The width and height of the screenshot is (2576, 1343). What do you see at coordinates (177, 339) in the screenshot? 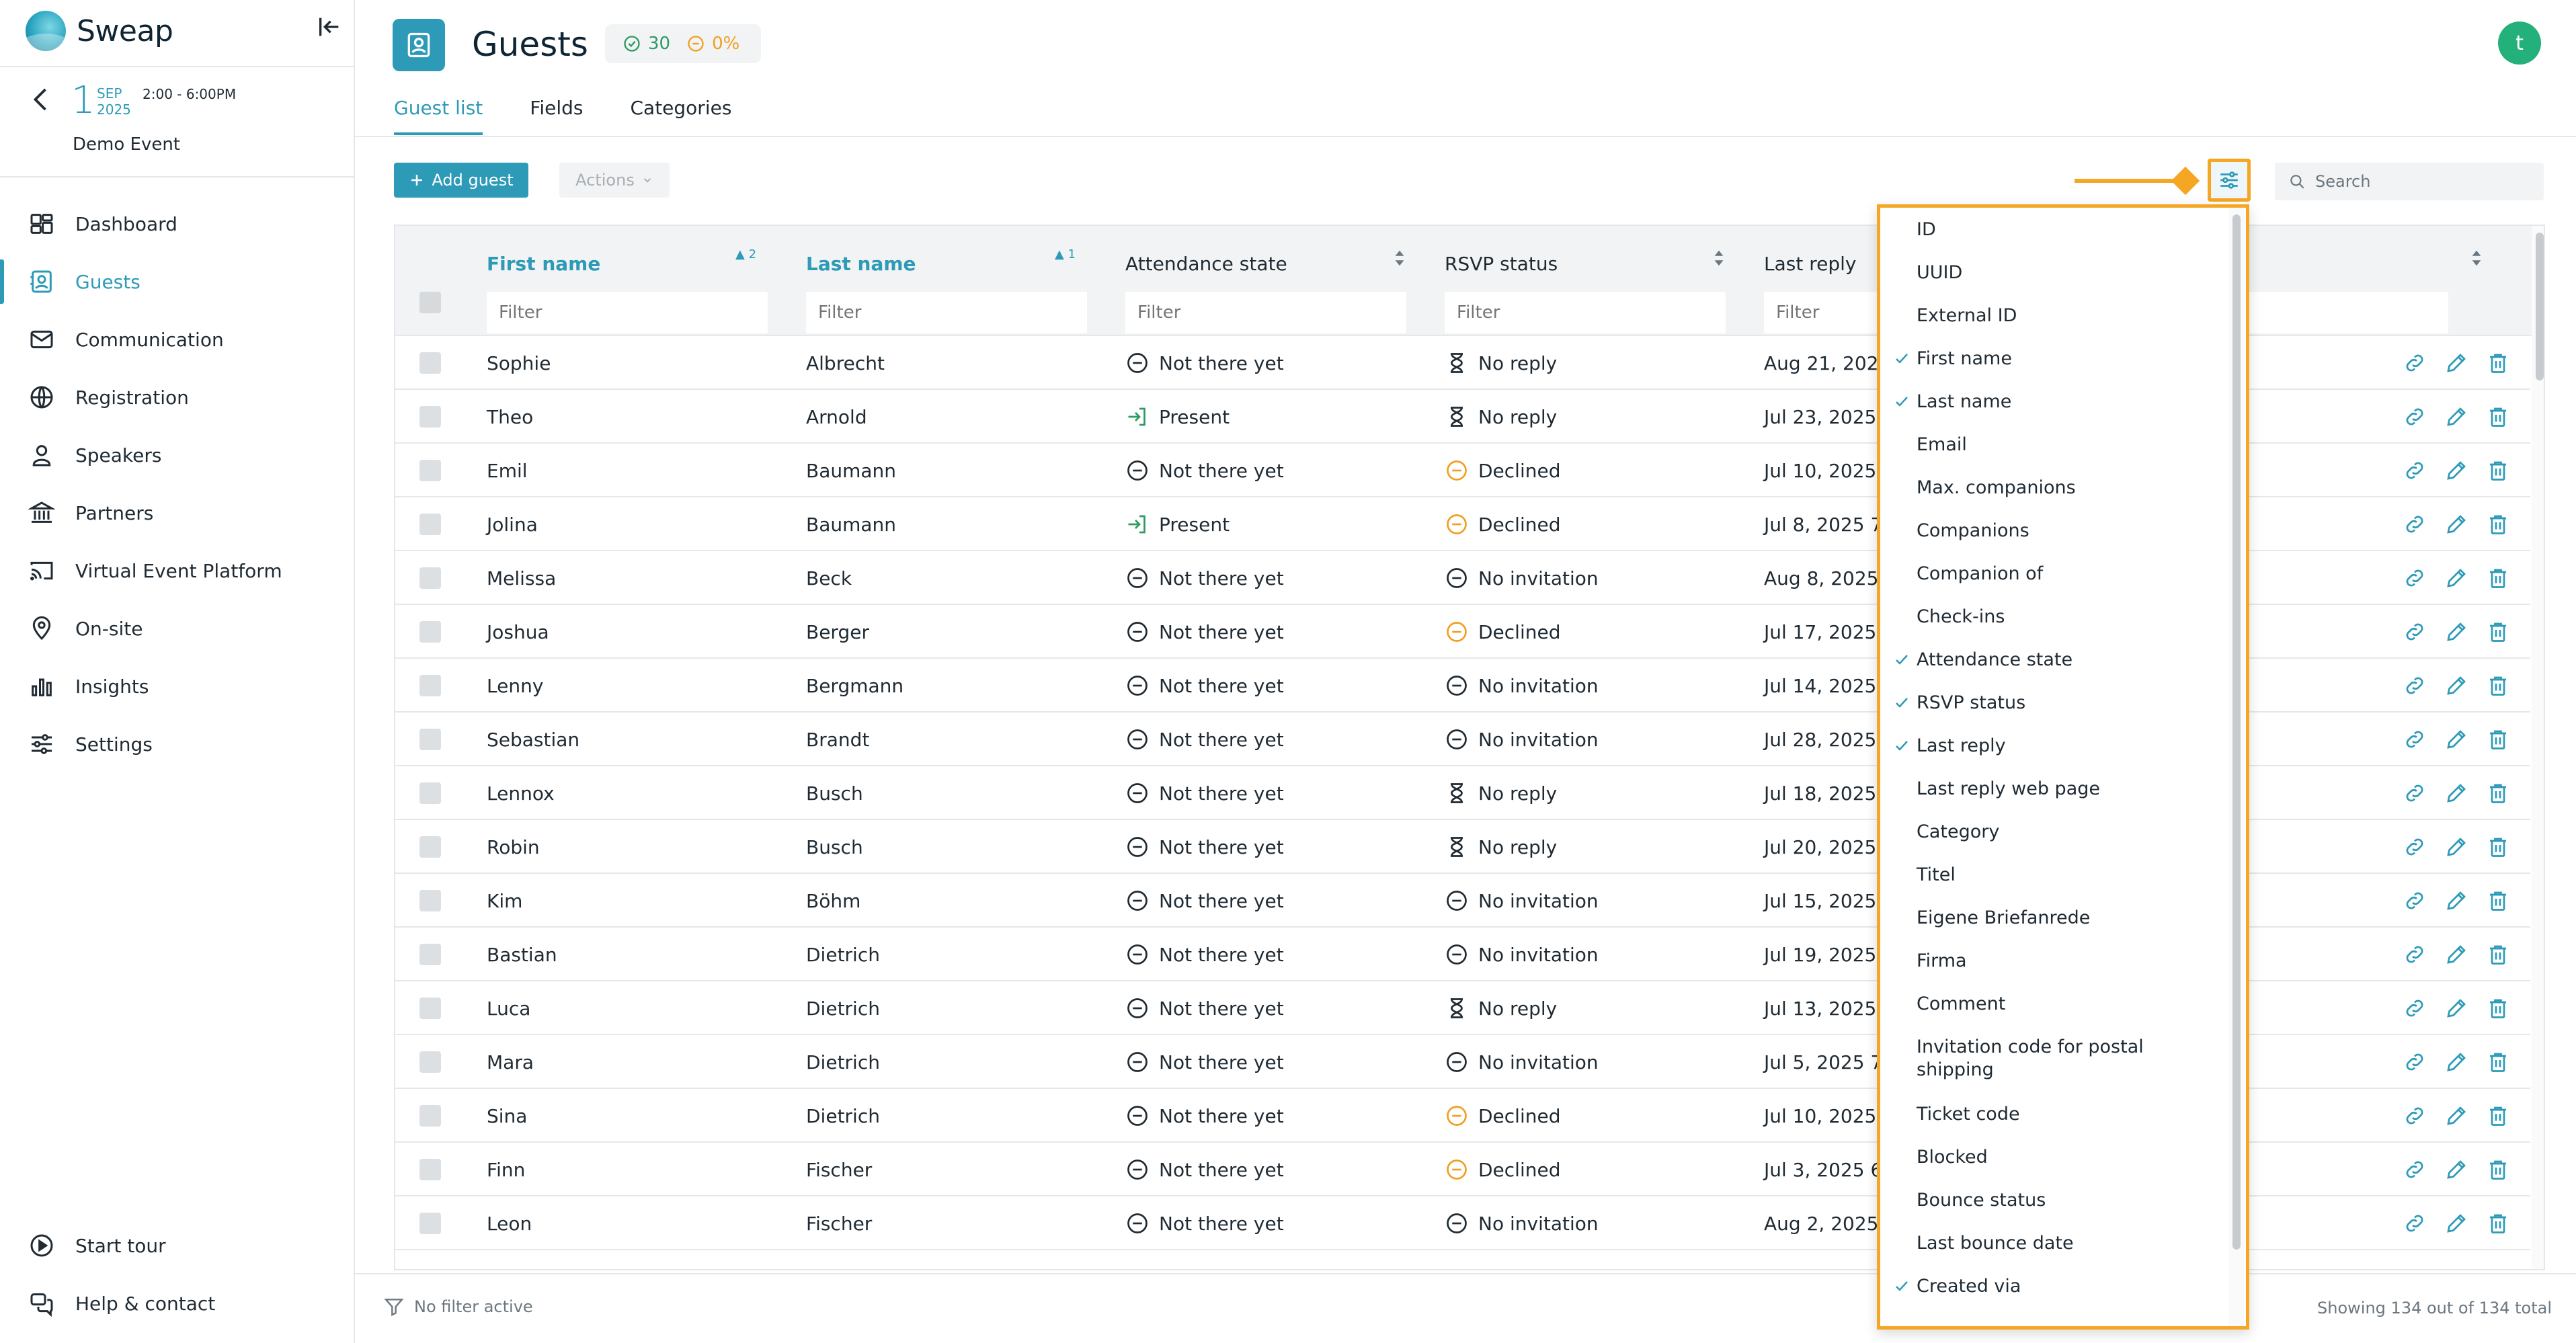
I see `nav-item-communication: Communication` at bounding box center [177, 339].